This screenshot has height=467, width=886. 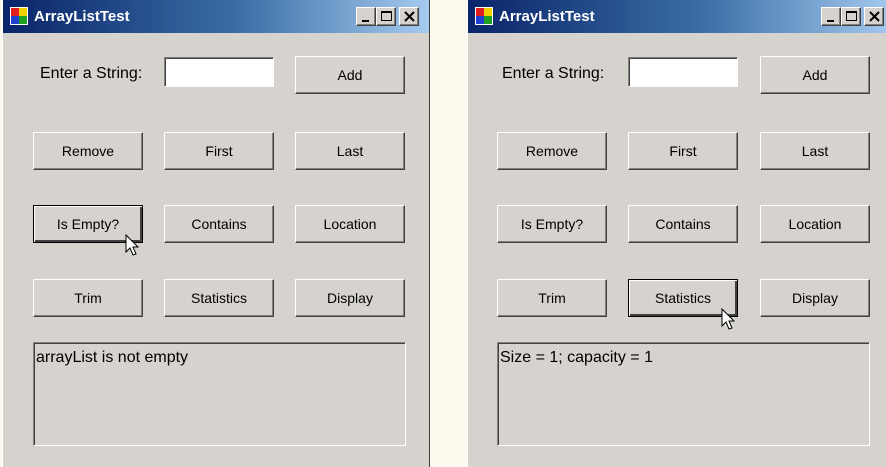 I want to click on output-textbox: Size = 1; capacity = 1, so click(x=683, y=394).